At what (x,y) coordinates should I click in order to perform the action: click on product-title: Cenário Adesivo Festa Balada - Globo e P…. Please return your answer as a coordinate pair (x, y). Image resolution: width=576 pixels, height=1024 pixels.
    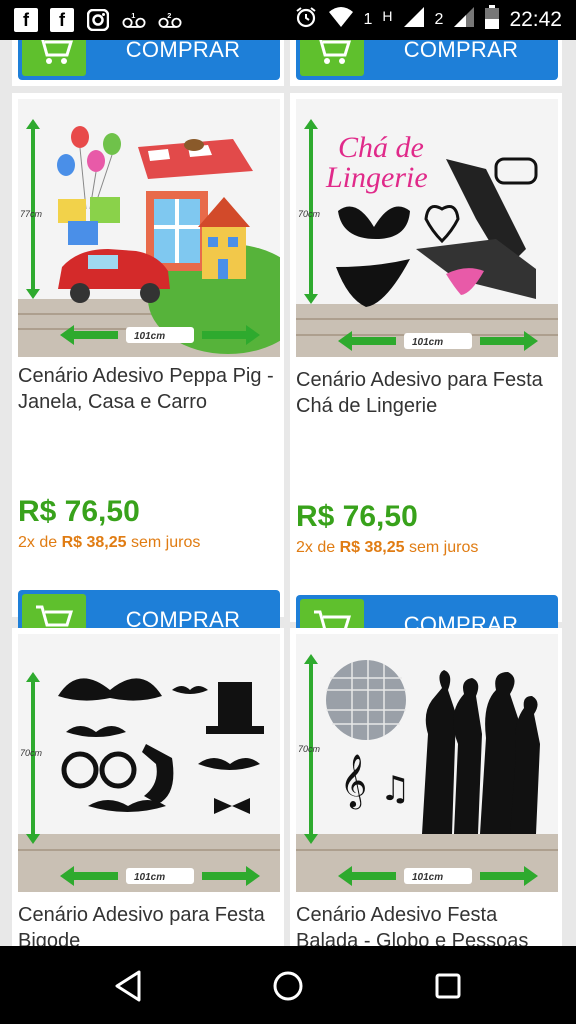
    Looking at the image, I should click on (427, 924).